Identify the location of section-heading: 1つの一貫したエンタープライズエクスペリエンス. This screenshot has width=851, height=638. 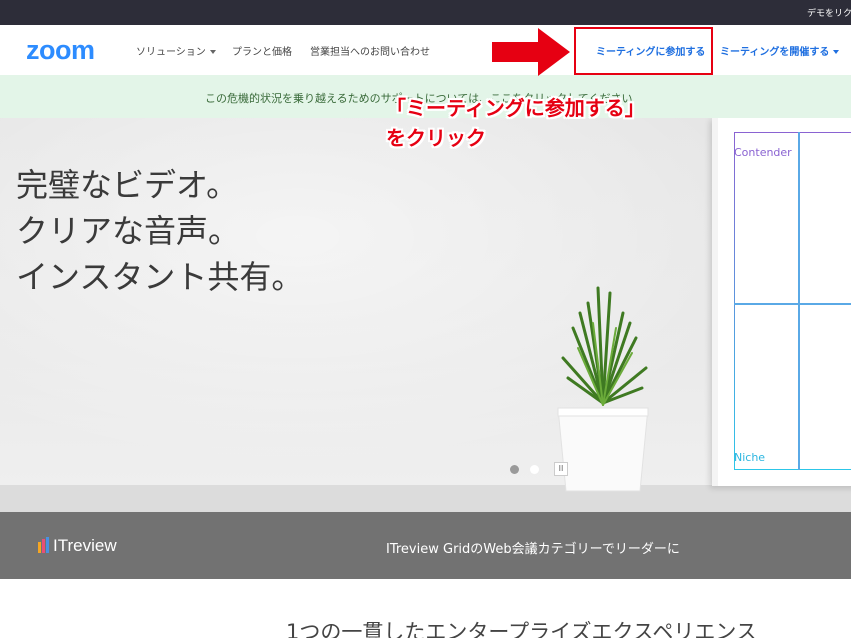
(521, 629).